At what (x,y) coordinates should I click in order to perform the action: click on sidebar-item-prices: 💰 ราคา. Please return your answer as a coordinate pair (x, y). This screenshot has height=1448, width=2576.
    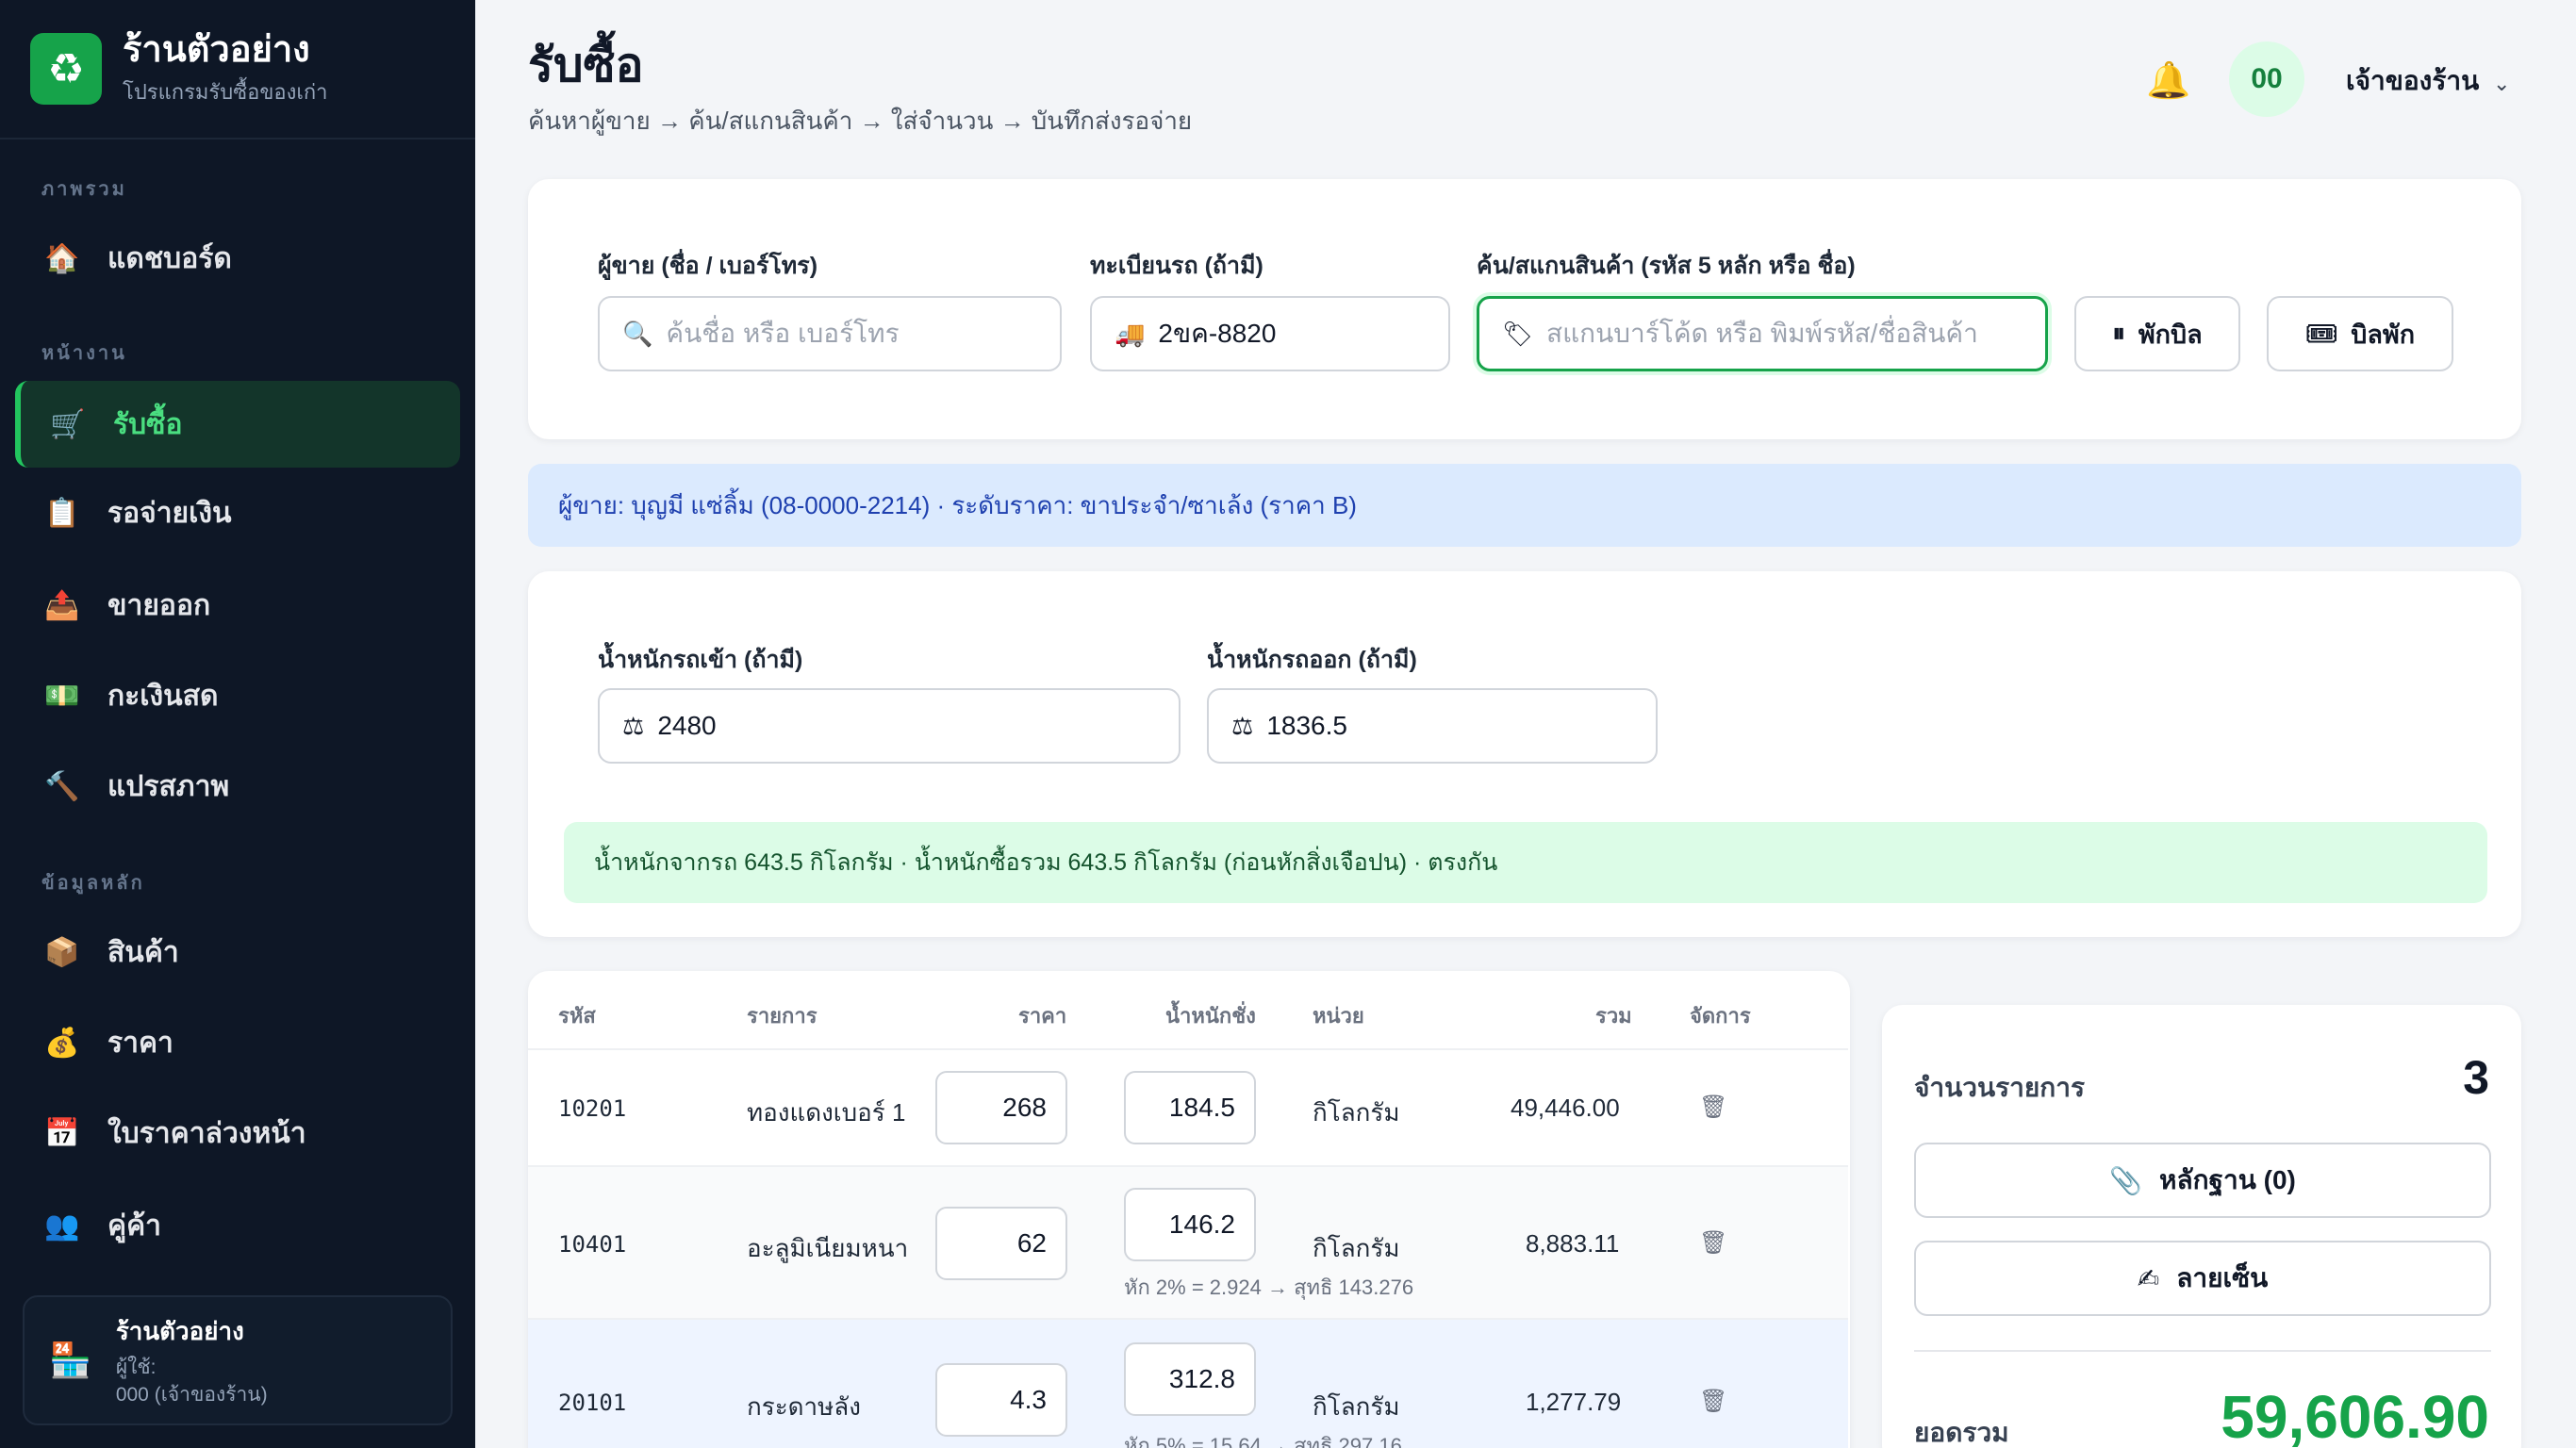
    Looking at the image, I should click on (237, 1042).